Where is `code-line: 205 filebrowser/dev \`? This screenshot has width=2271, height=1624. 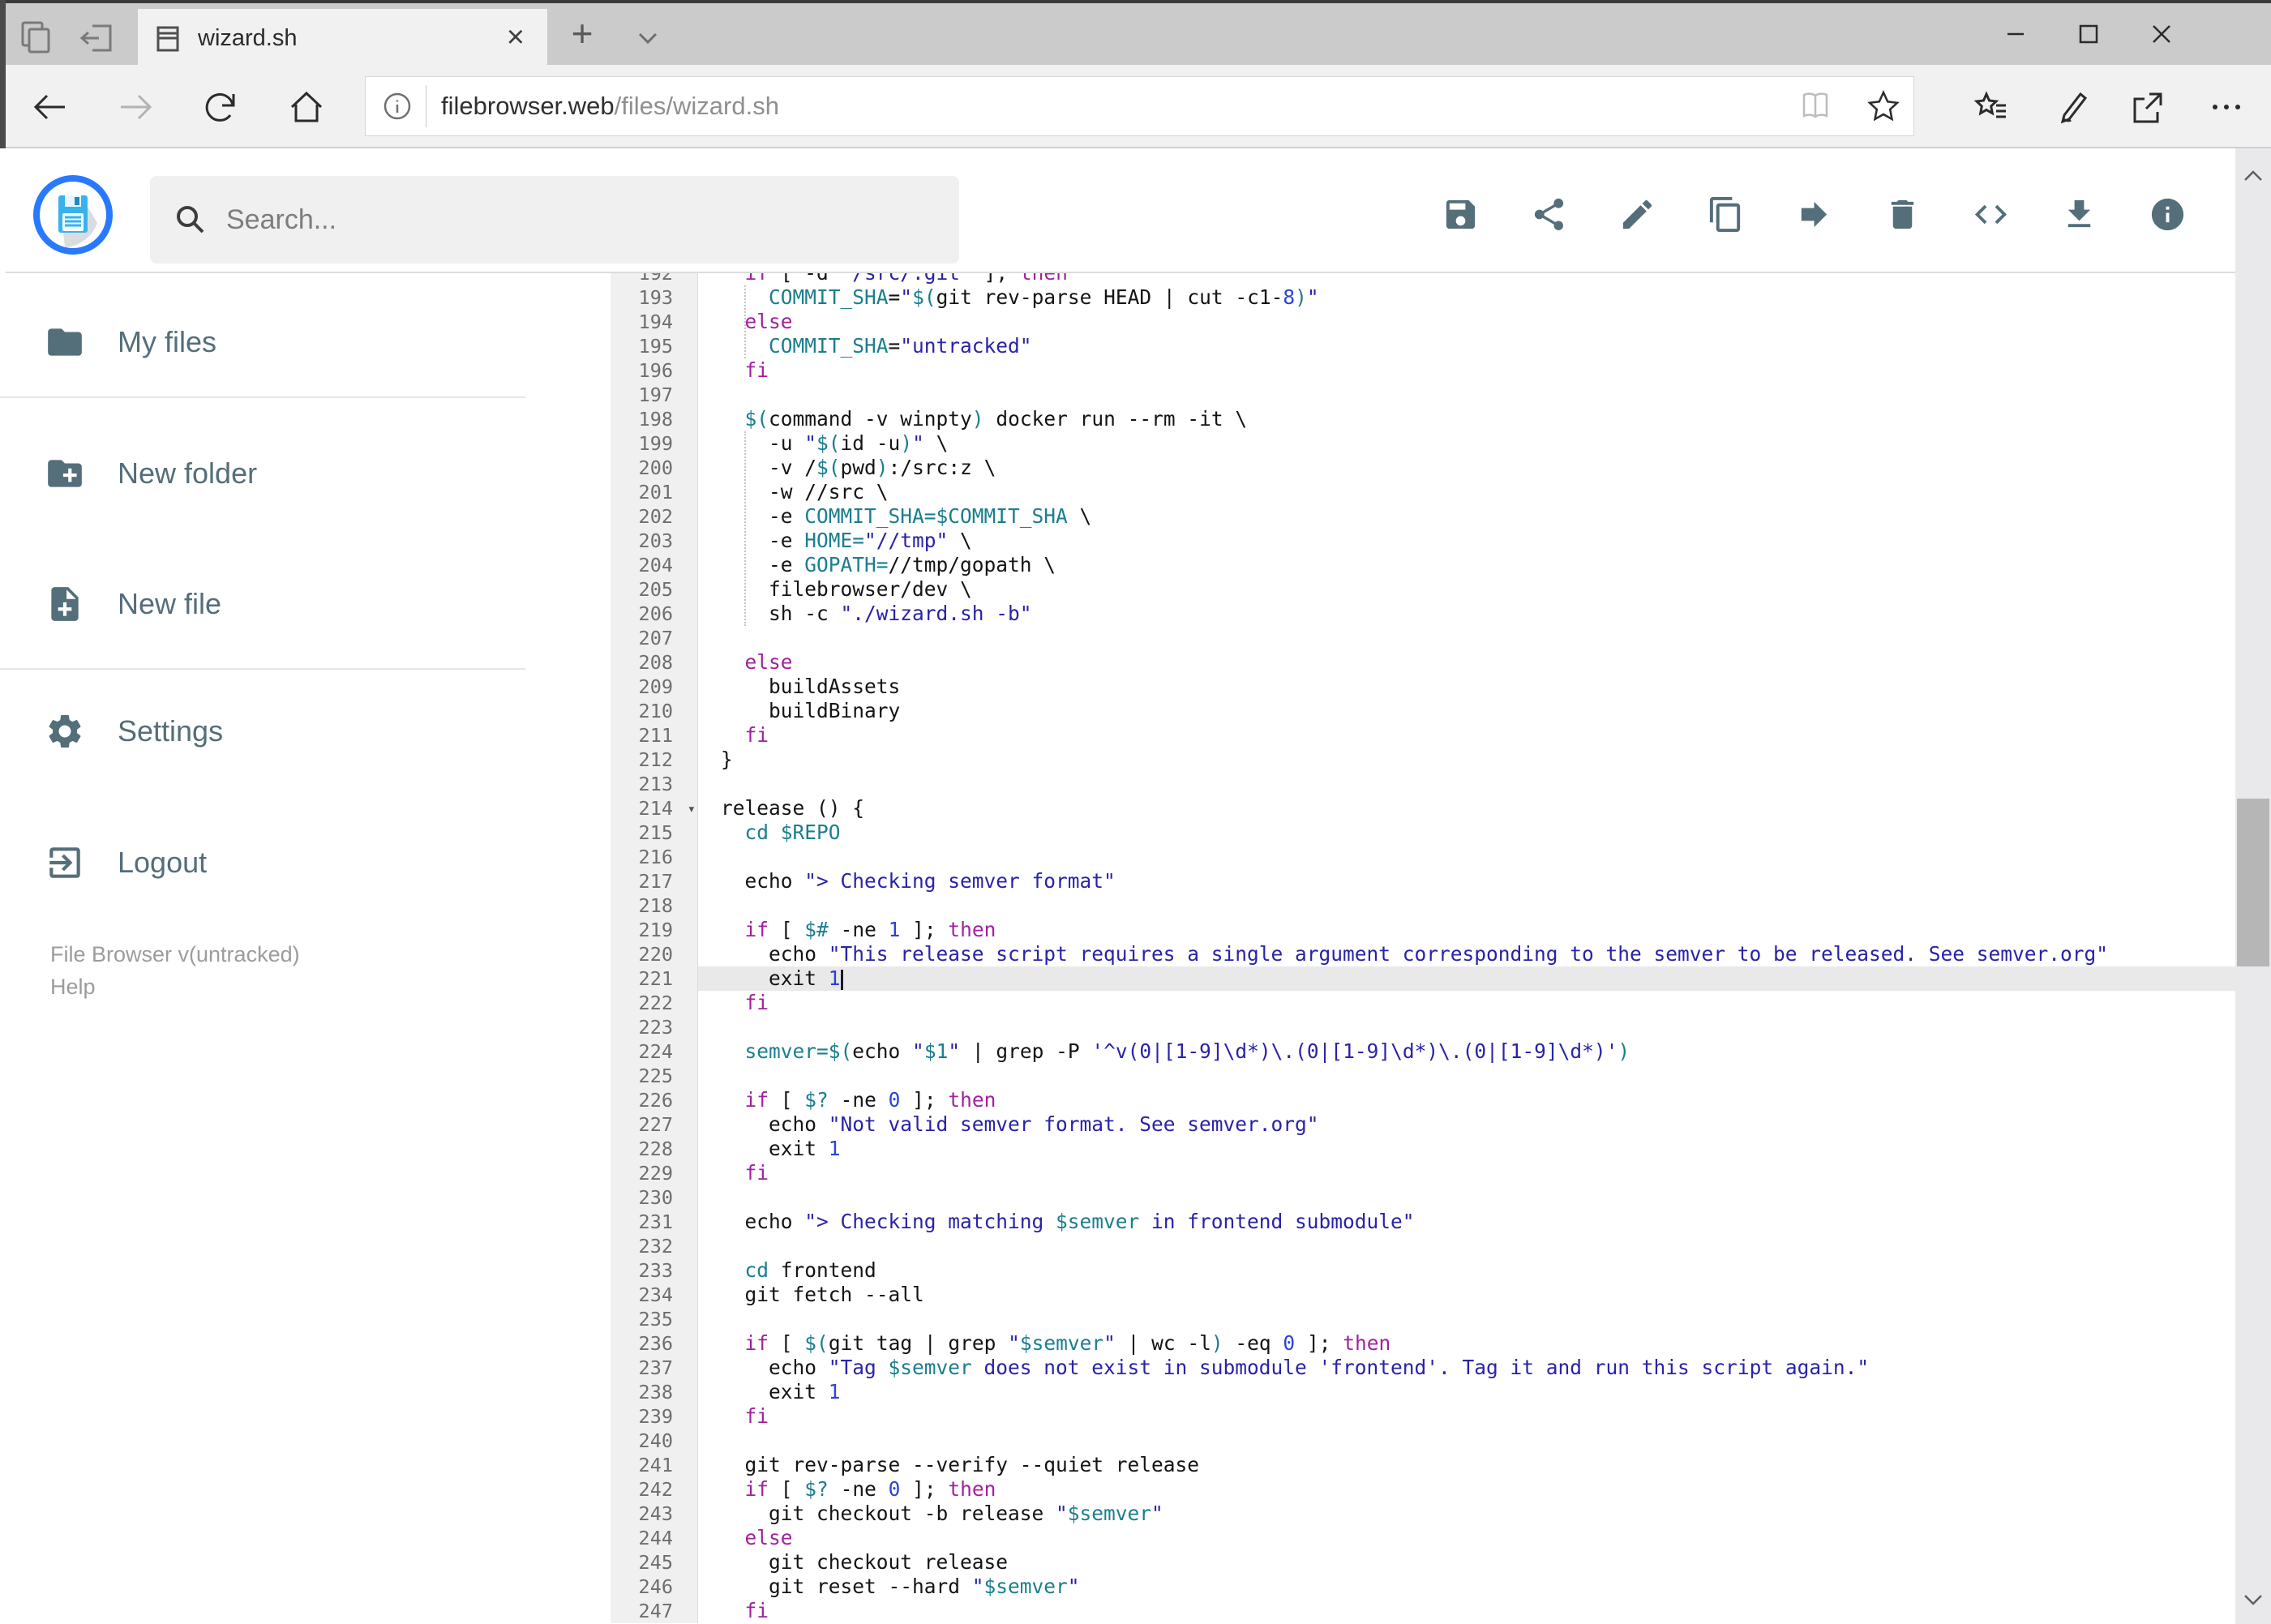 code-line: 205 filebrowser/dev \ is located at coordinates (1423, 590).